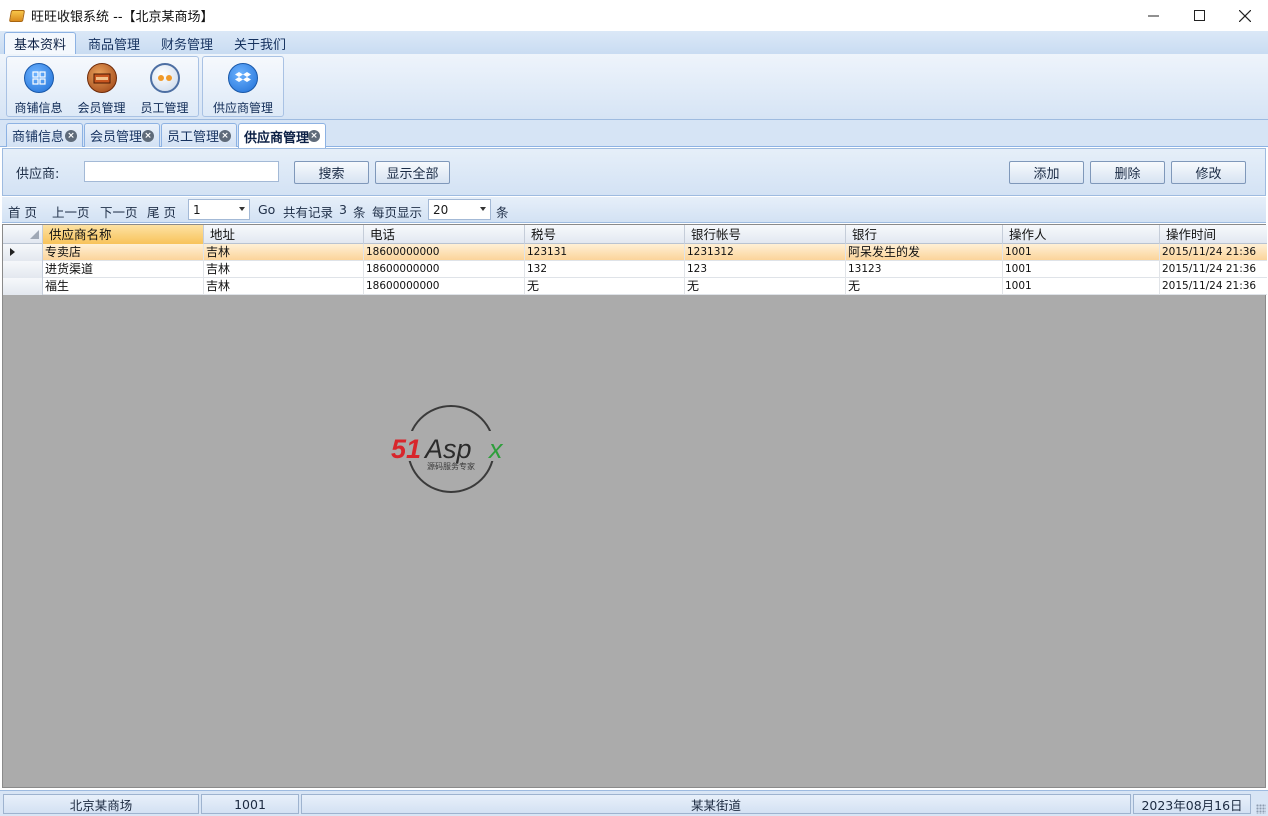 The width and height of the screenshot is (1268, 816). Describe the element at coordinates (765, 286) in the screenshot. I see `cell-bank-account: 无` at that location.